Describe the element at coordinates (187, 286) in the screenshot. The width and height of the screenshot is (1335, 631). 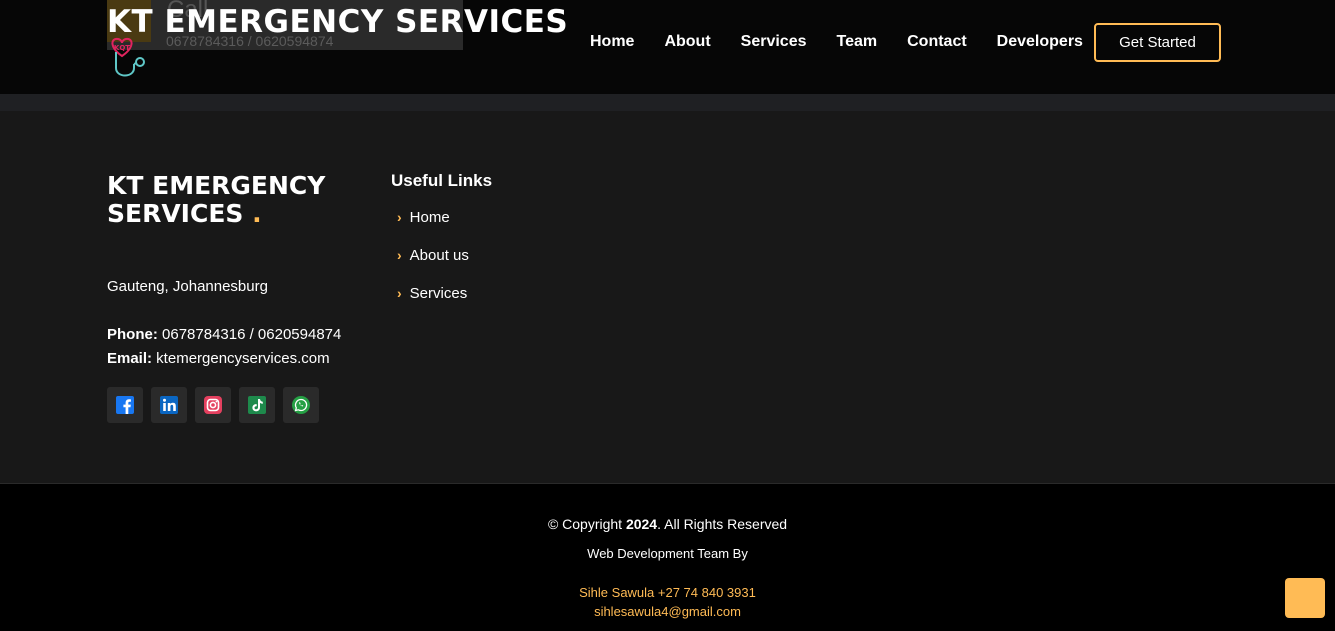
I see `footer-address: Gauteng, Johannesburg` at that location.